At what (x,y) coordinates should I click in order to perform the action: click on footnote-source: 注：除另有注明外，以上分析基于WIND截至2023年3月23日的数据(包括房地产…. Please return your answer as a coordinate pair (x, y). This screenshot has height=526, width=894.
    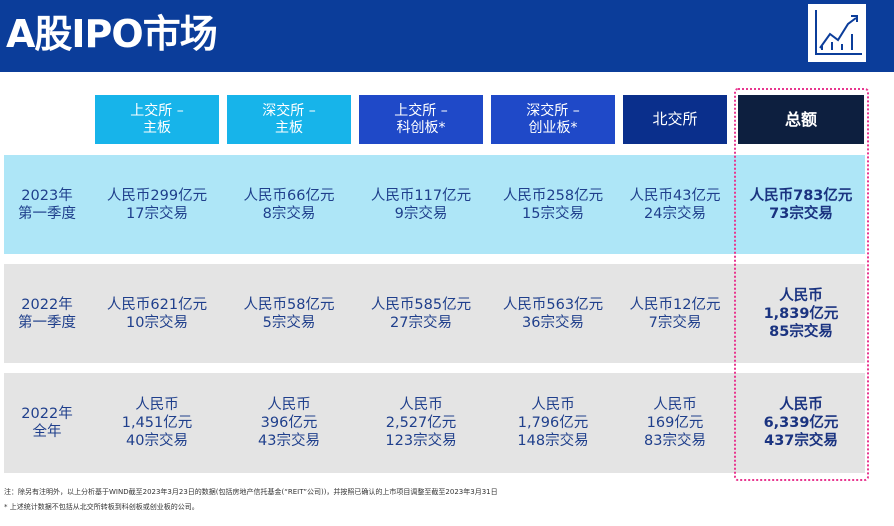
    Looking at the image, I should click on (251, 492).